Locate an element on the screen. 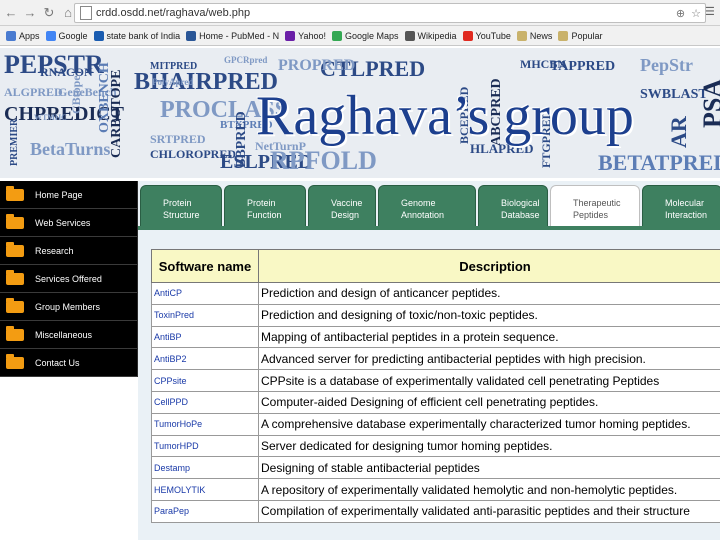 Image resolution: width=720 pixels, height=540 pixels. banner-word: OXBENCH is located at coordinates (104, 97).